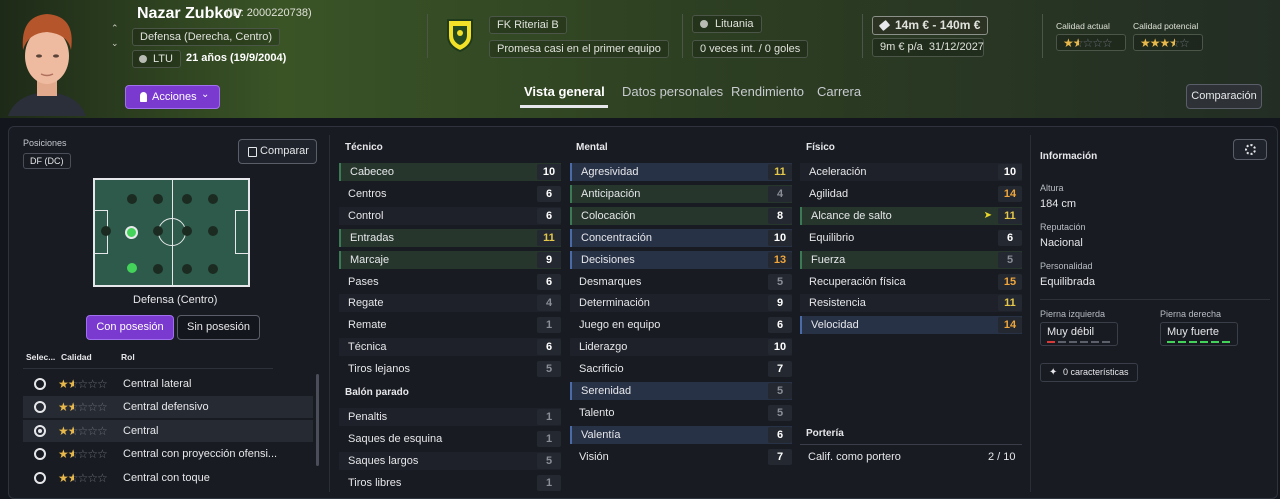 The height and width of the screenshot is (499, 1280). What do you see at coordinates (450, 483) in the screenshot?
I see `attribute-row: Tiros libres 1` at bounding box center [450, 483].